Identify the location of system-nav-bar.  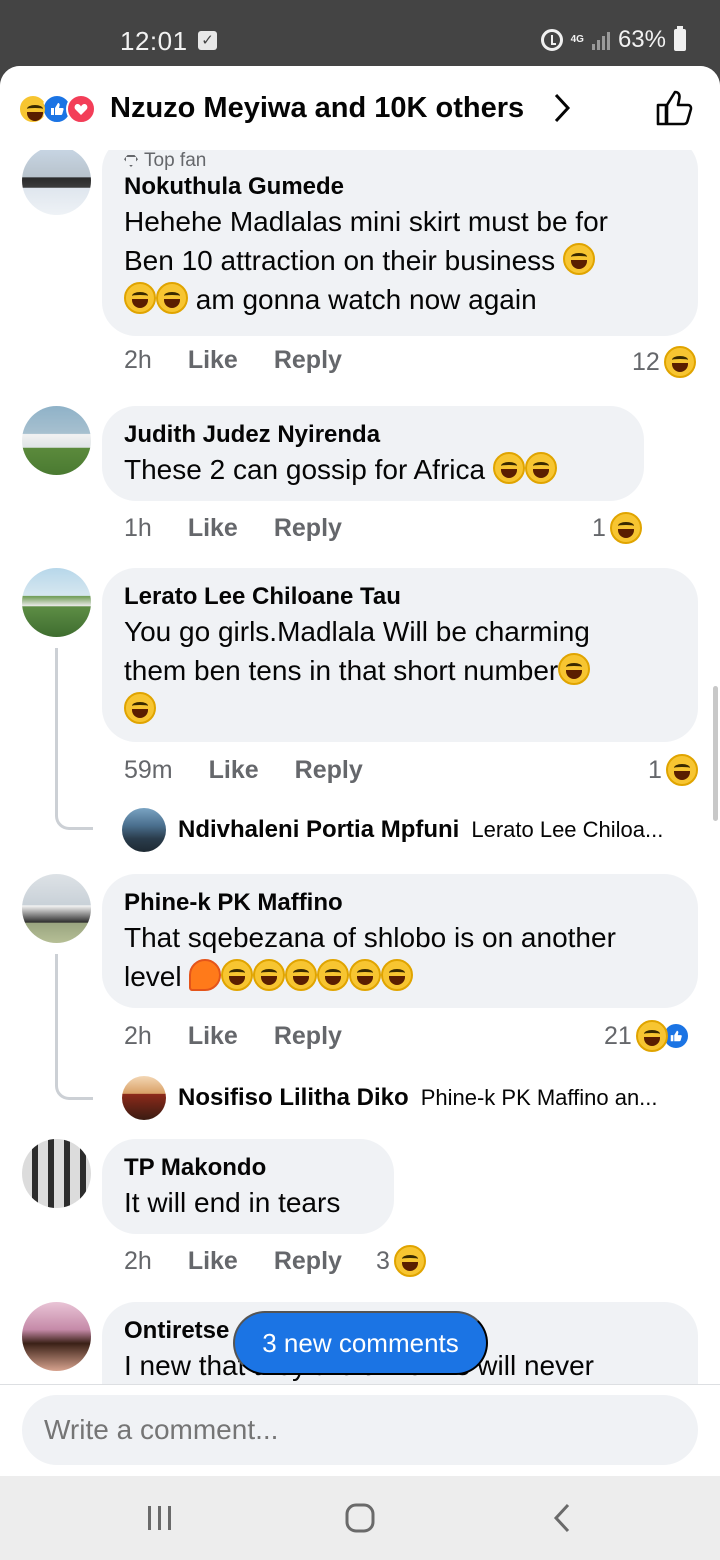
(360, 1518).